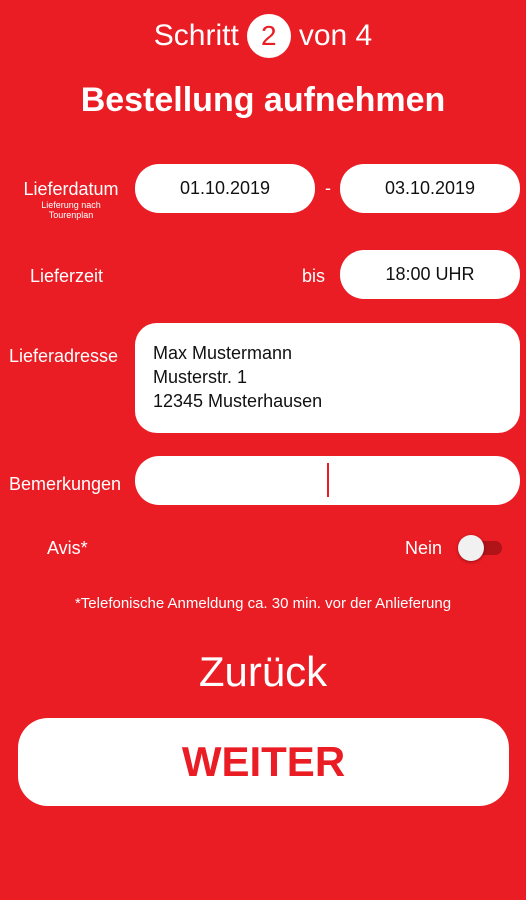 The image size is (526, 900). I want to click on delivery-date-label-group: Lieferdatum Lieferung nach Tourenplan, so click(71, 199).